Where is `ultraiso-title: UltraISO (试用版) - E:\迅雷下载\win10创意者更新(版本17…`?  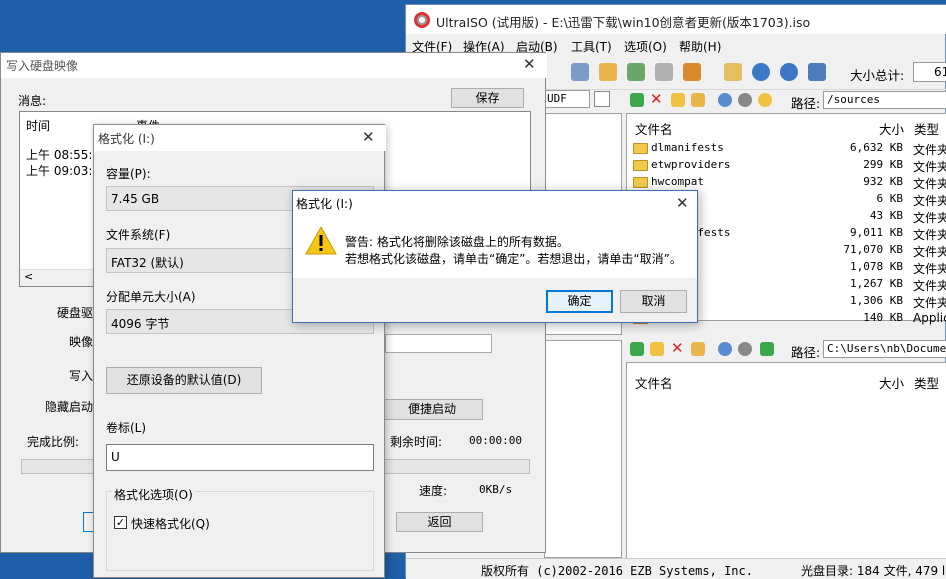 ultraiso-title: UltraISO (试用版) - E:\迅雷下载\win10创意者更新(版本17… is located at coordinates (623, 22).